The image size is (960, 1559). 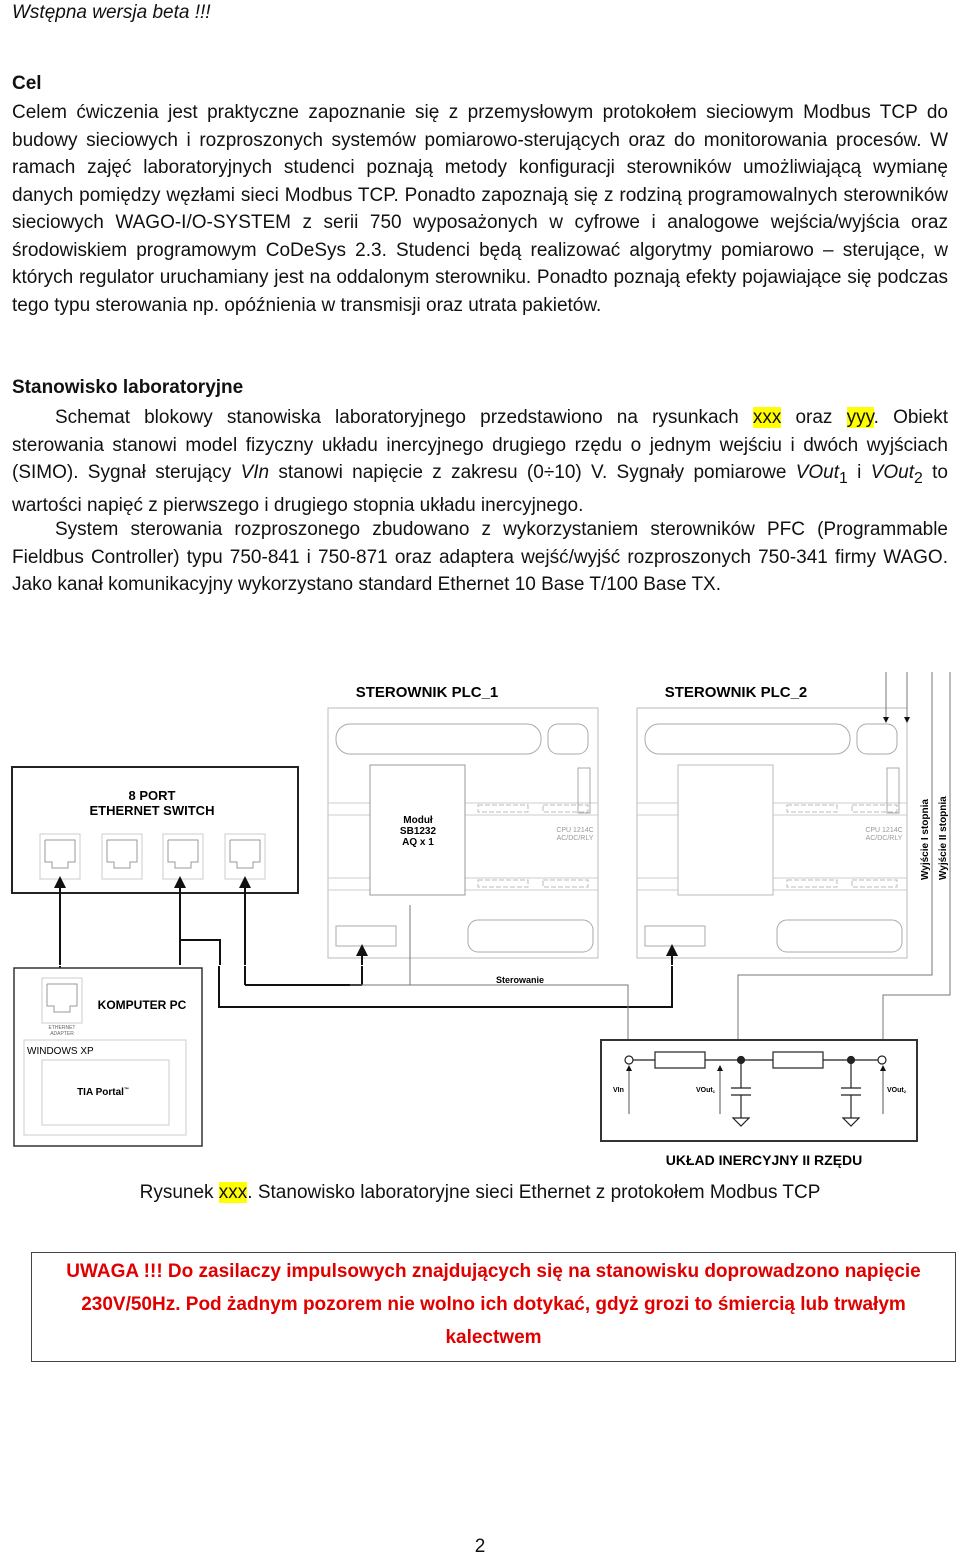 I want to click on vout2-label: VOut2, so click(x=897, y=1090).